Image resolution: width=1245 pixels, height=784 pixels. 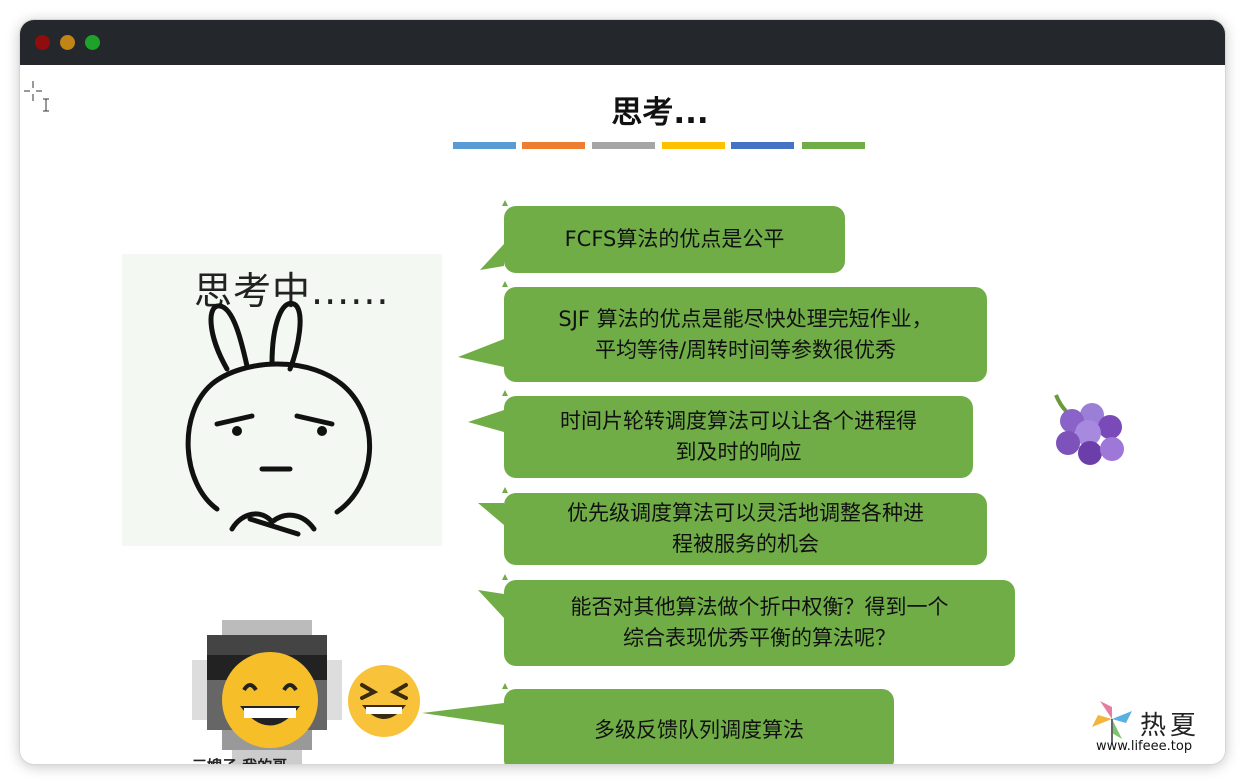 I want to click on avatar-caption: 三嫂子 我的哥, so click(x=239, y=759).